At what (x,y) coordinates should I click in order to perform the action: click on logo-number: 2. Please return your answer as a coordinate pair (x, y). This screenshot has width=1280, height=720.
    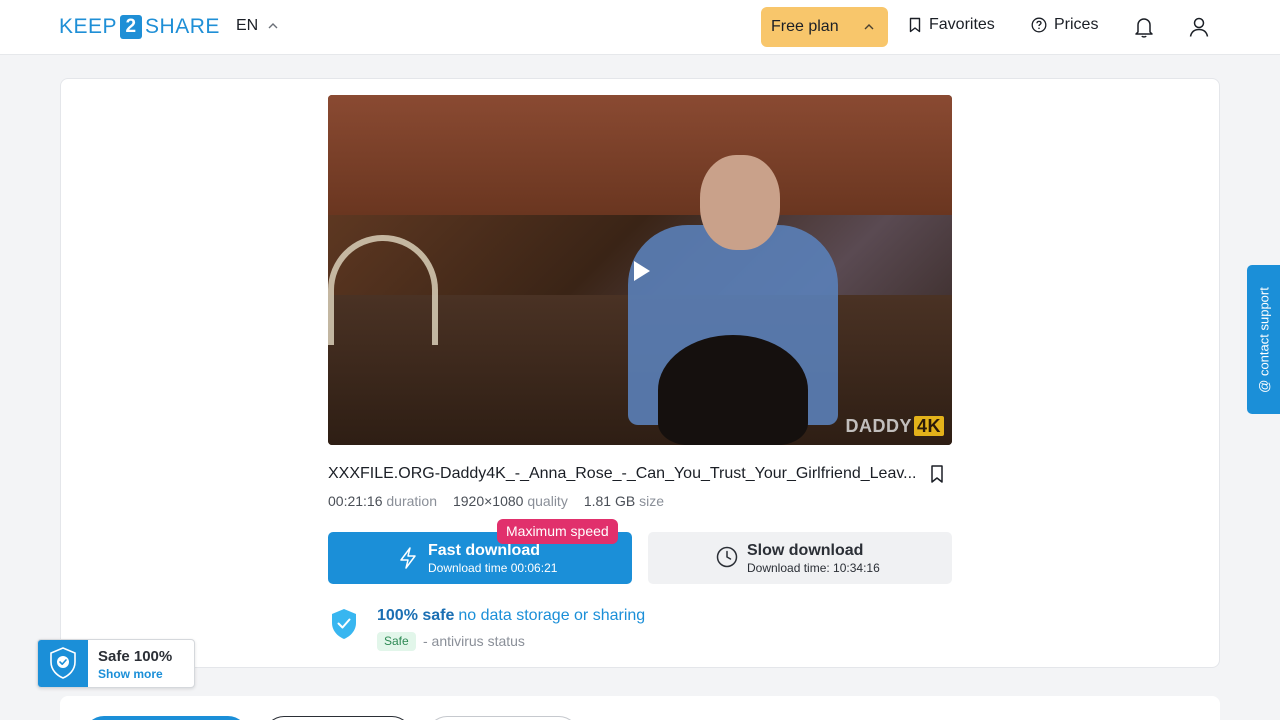
    Looking at the image, I should click on (131, 27).